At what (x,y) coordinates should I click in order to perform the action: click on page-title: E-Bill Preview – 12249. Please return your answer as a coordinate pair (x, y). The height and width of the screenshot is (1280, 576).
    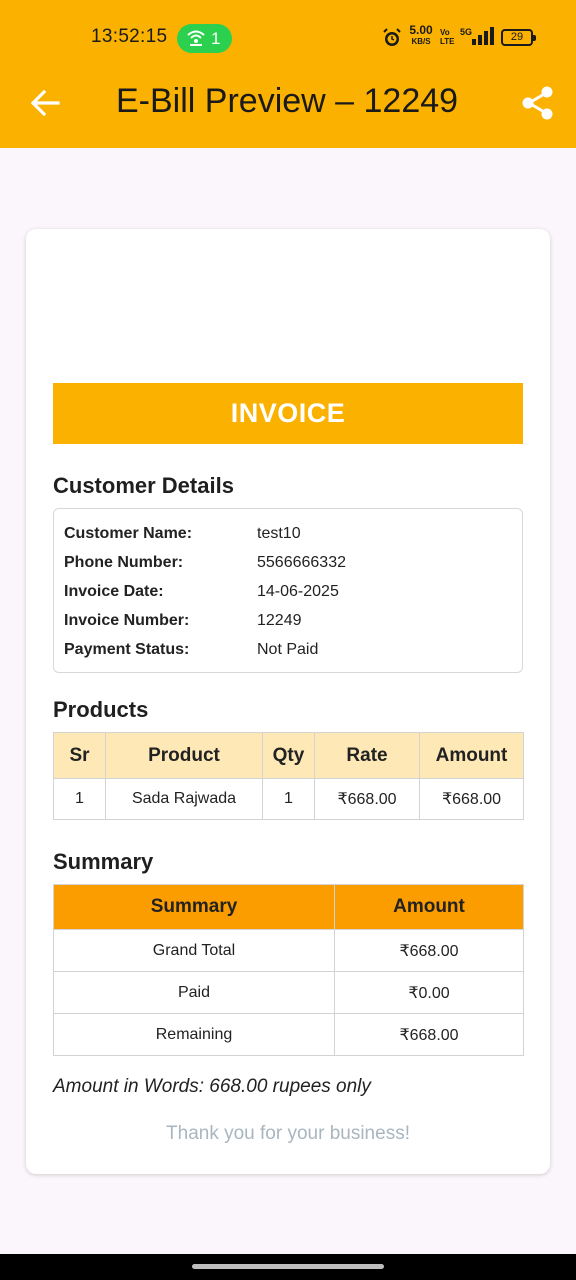
    Looking at the image, I should click on (287, 101).